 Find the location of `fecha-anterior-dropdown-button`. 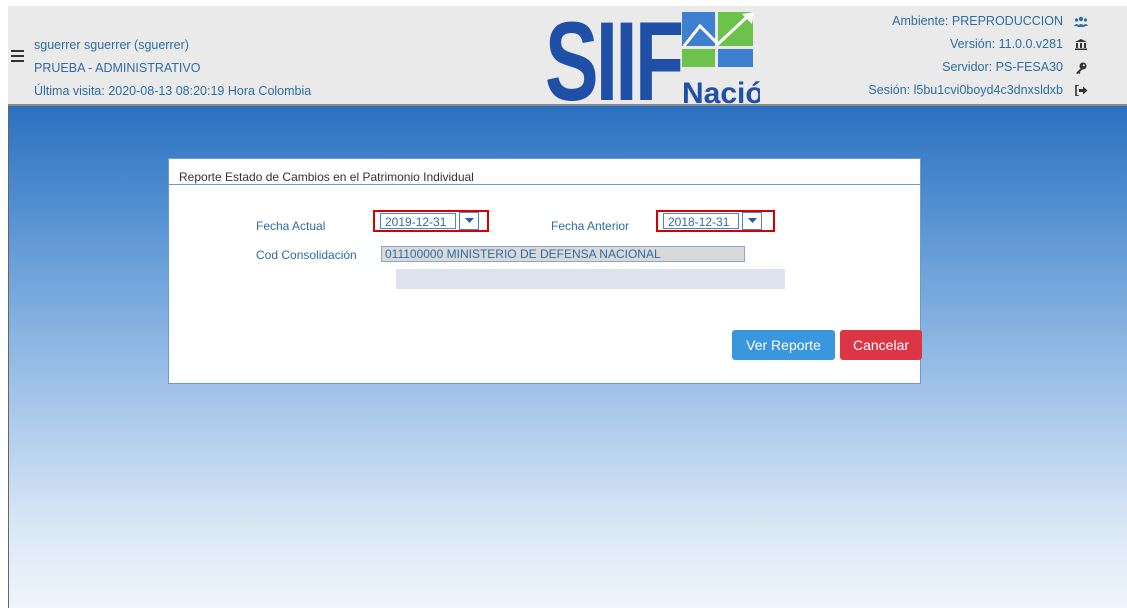

fecha-anterior-dropdown-button is located at coordinates (752, 221).